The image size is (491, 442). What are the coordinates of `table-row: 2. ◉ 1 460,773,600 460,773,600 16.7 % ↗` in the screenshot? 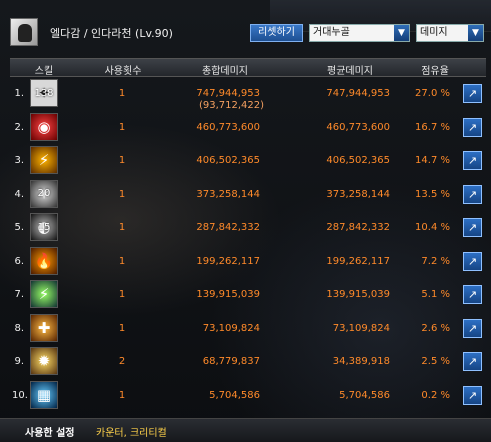 It's located at (248, 128).